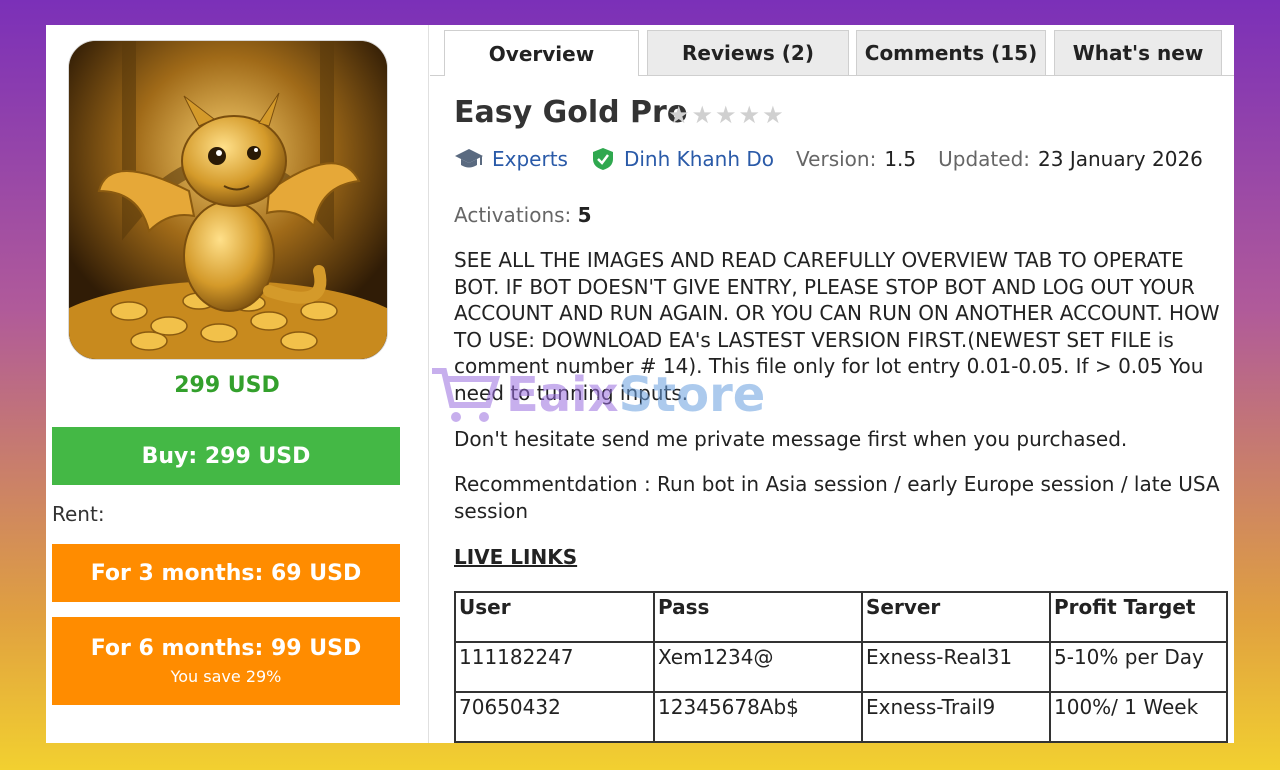  Describe the element at coordinates (956, 667) in the screenshot. I see `table-cell: Exness-Real31` at that location.